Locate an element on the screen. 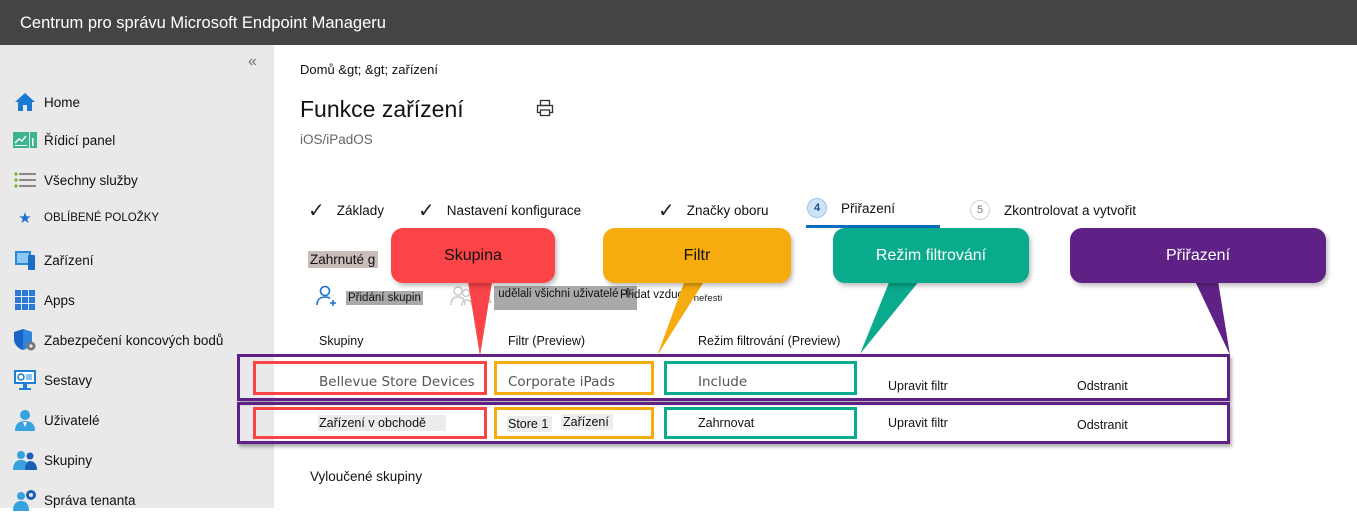  callout-filter-mode: Režim filtrování is located at coordinates (931, 255).